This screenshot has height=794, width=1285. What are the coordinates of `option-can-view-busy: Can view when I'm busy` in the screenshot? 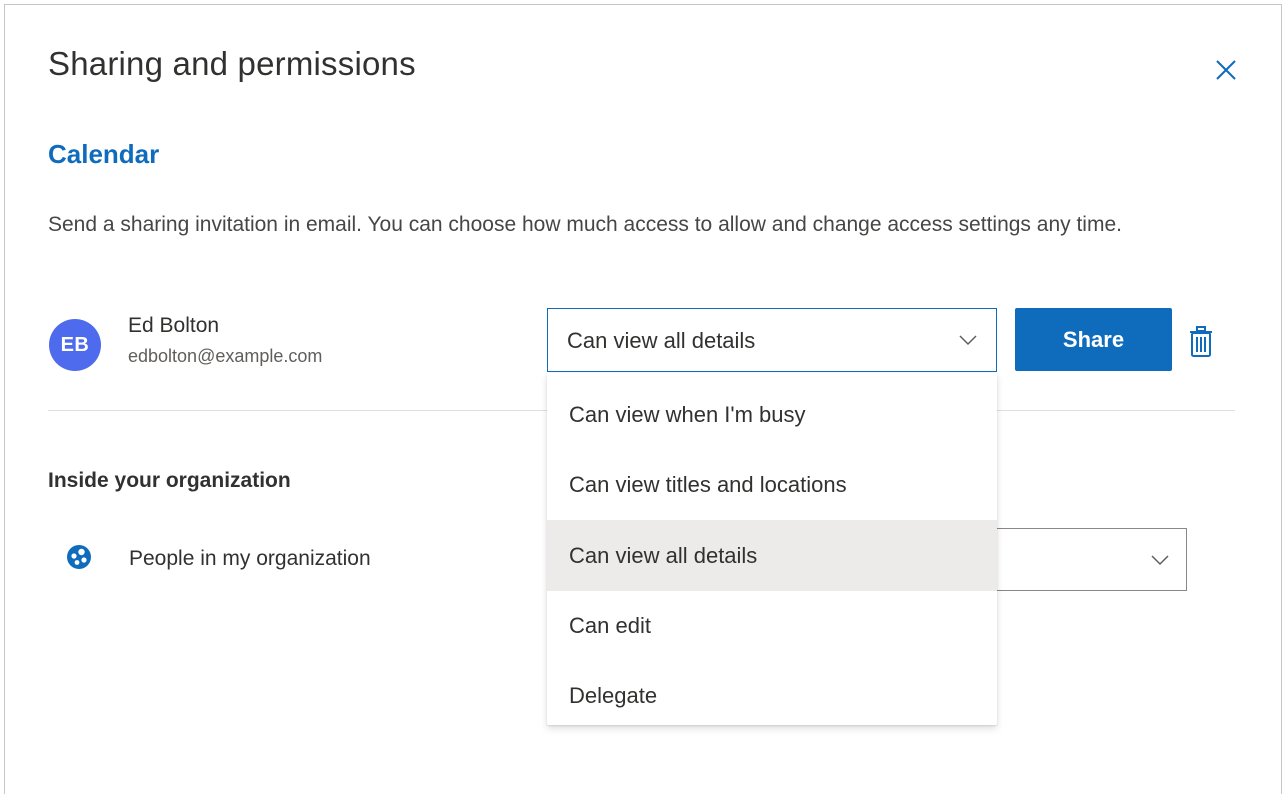 It's located at (772, 414).